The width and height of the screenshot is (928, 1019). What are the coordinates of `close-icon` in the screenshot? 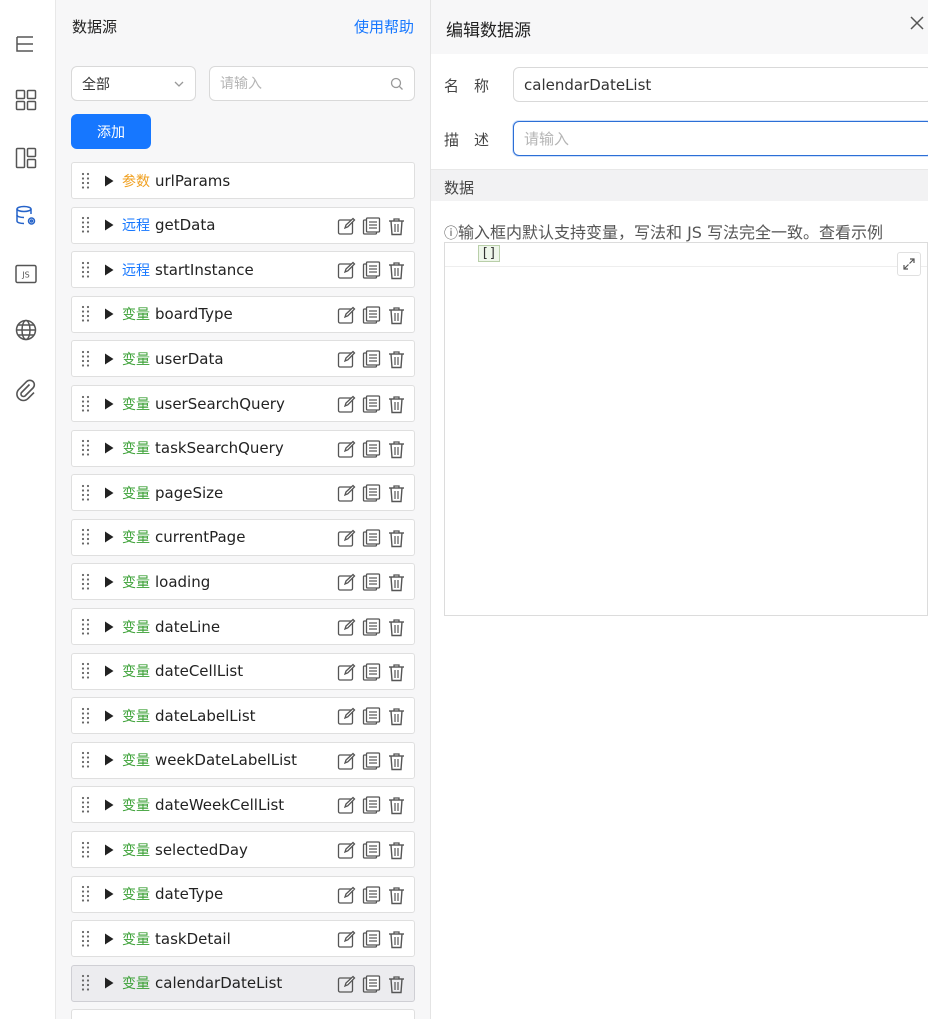 It's located at (917, 23).